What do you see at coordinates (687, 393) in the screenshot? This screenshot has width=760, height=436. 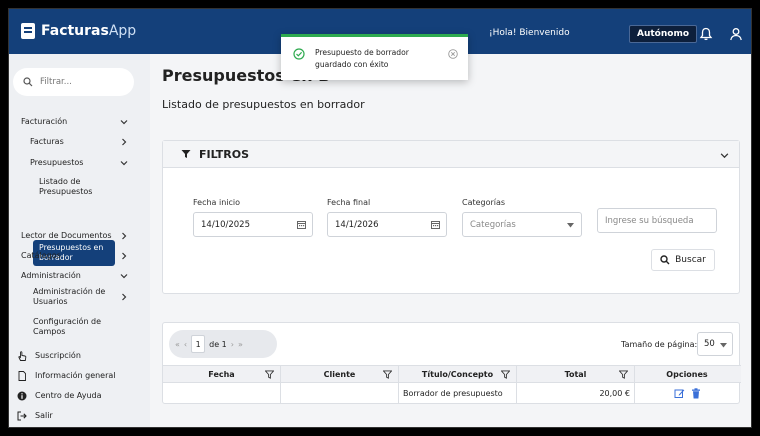 I see `cell-opciones` at bounding box center [687, 393].